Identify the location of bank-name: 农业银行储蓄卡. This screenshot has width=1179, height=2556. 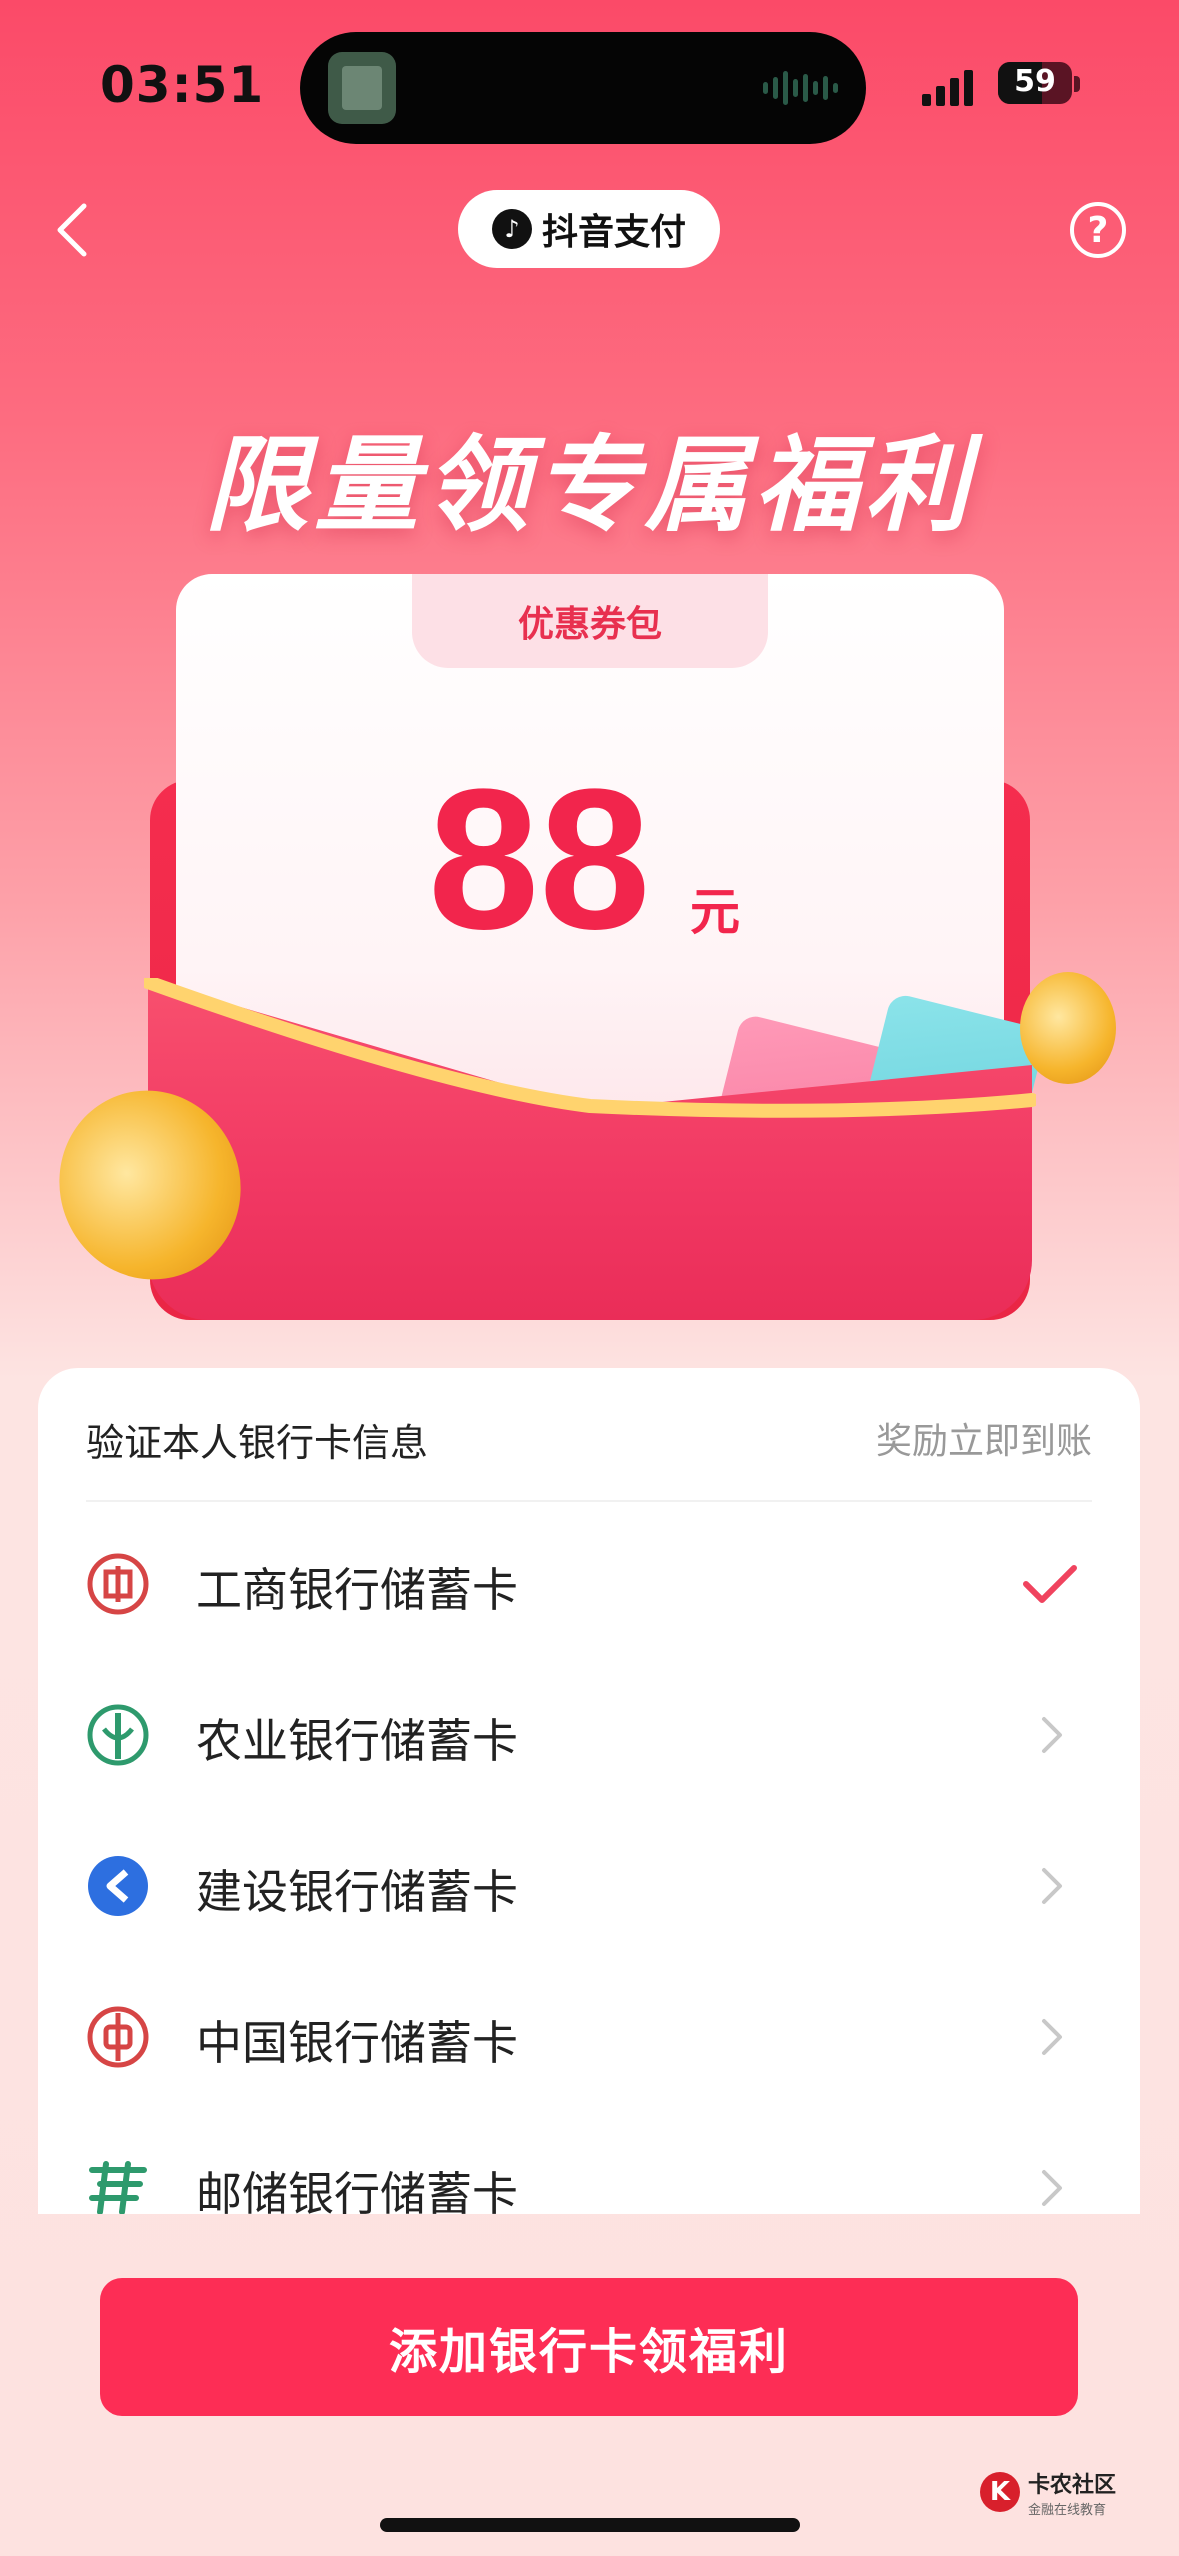
(357, 1741).